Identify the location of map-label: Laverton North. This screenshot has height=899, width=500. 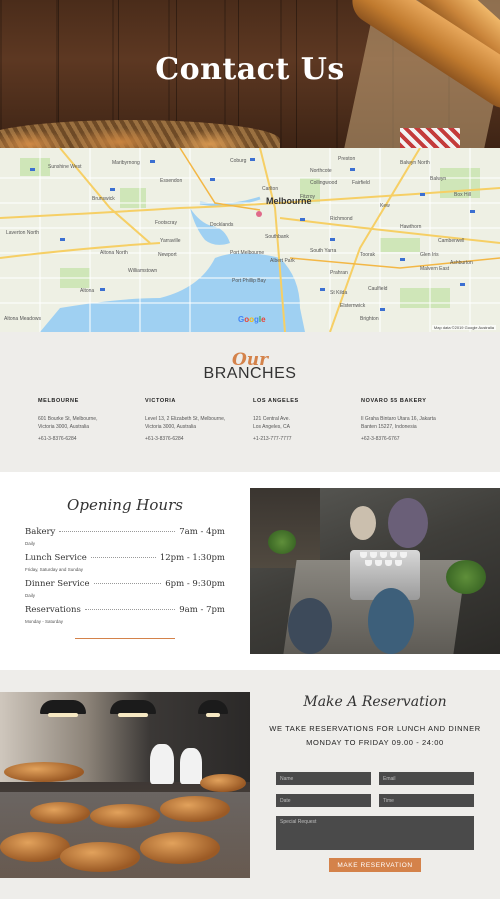
(23, 233).